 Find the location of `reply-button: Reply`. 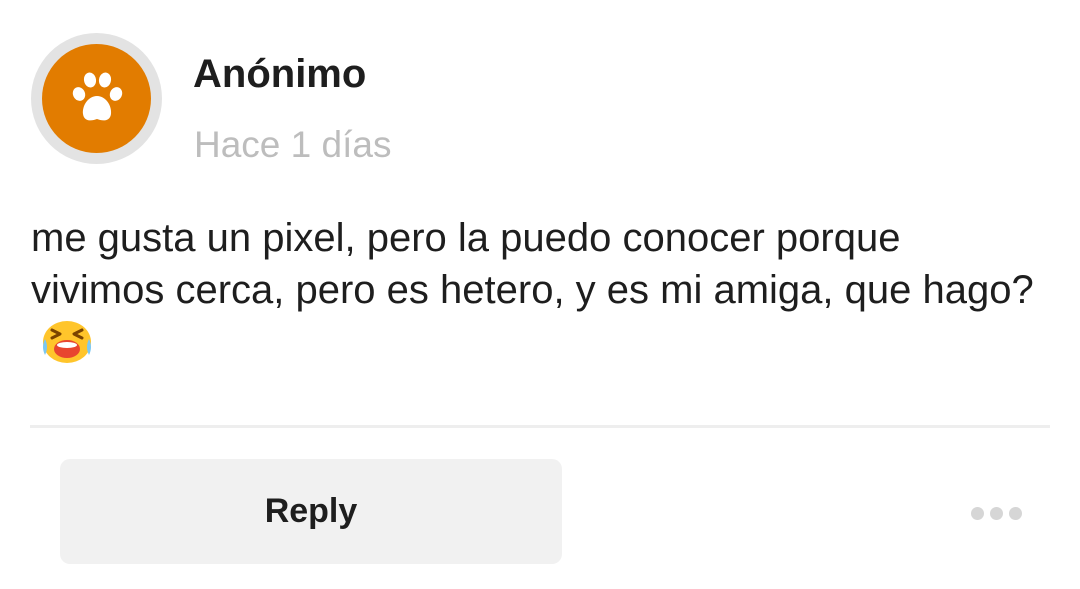

reply-button: Reply is located at coordinates (311, 511).